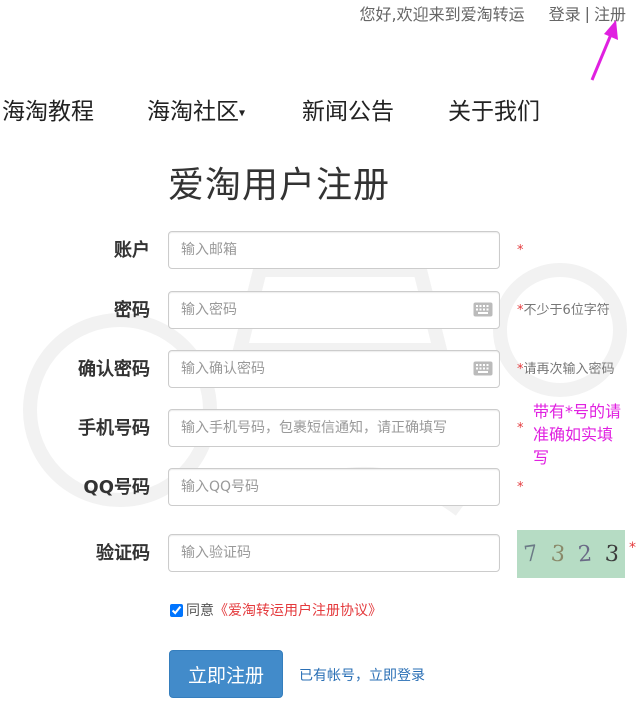 Image resolution: width=640 pixels, height=710 pixels. I want to click on phone-input-box, so click(334, 428).